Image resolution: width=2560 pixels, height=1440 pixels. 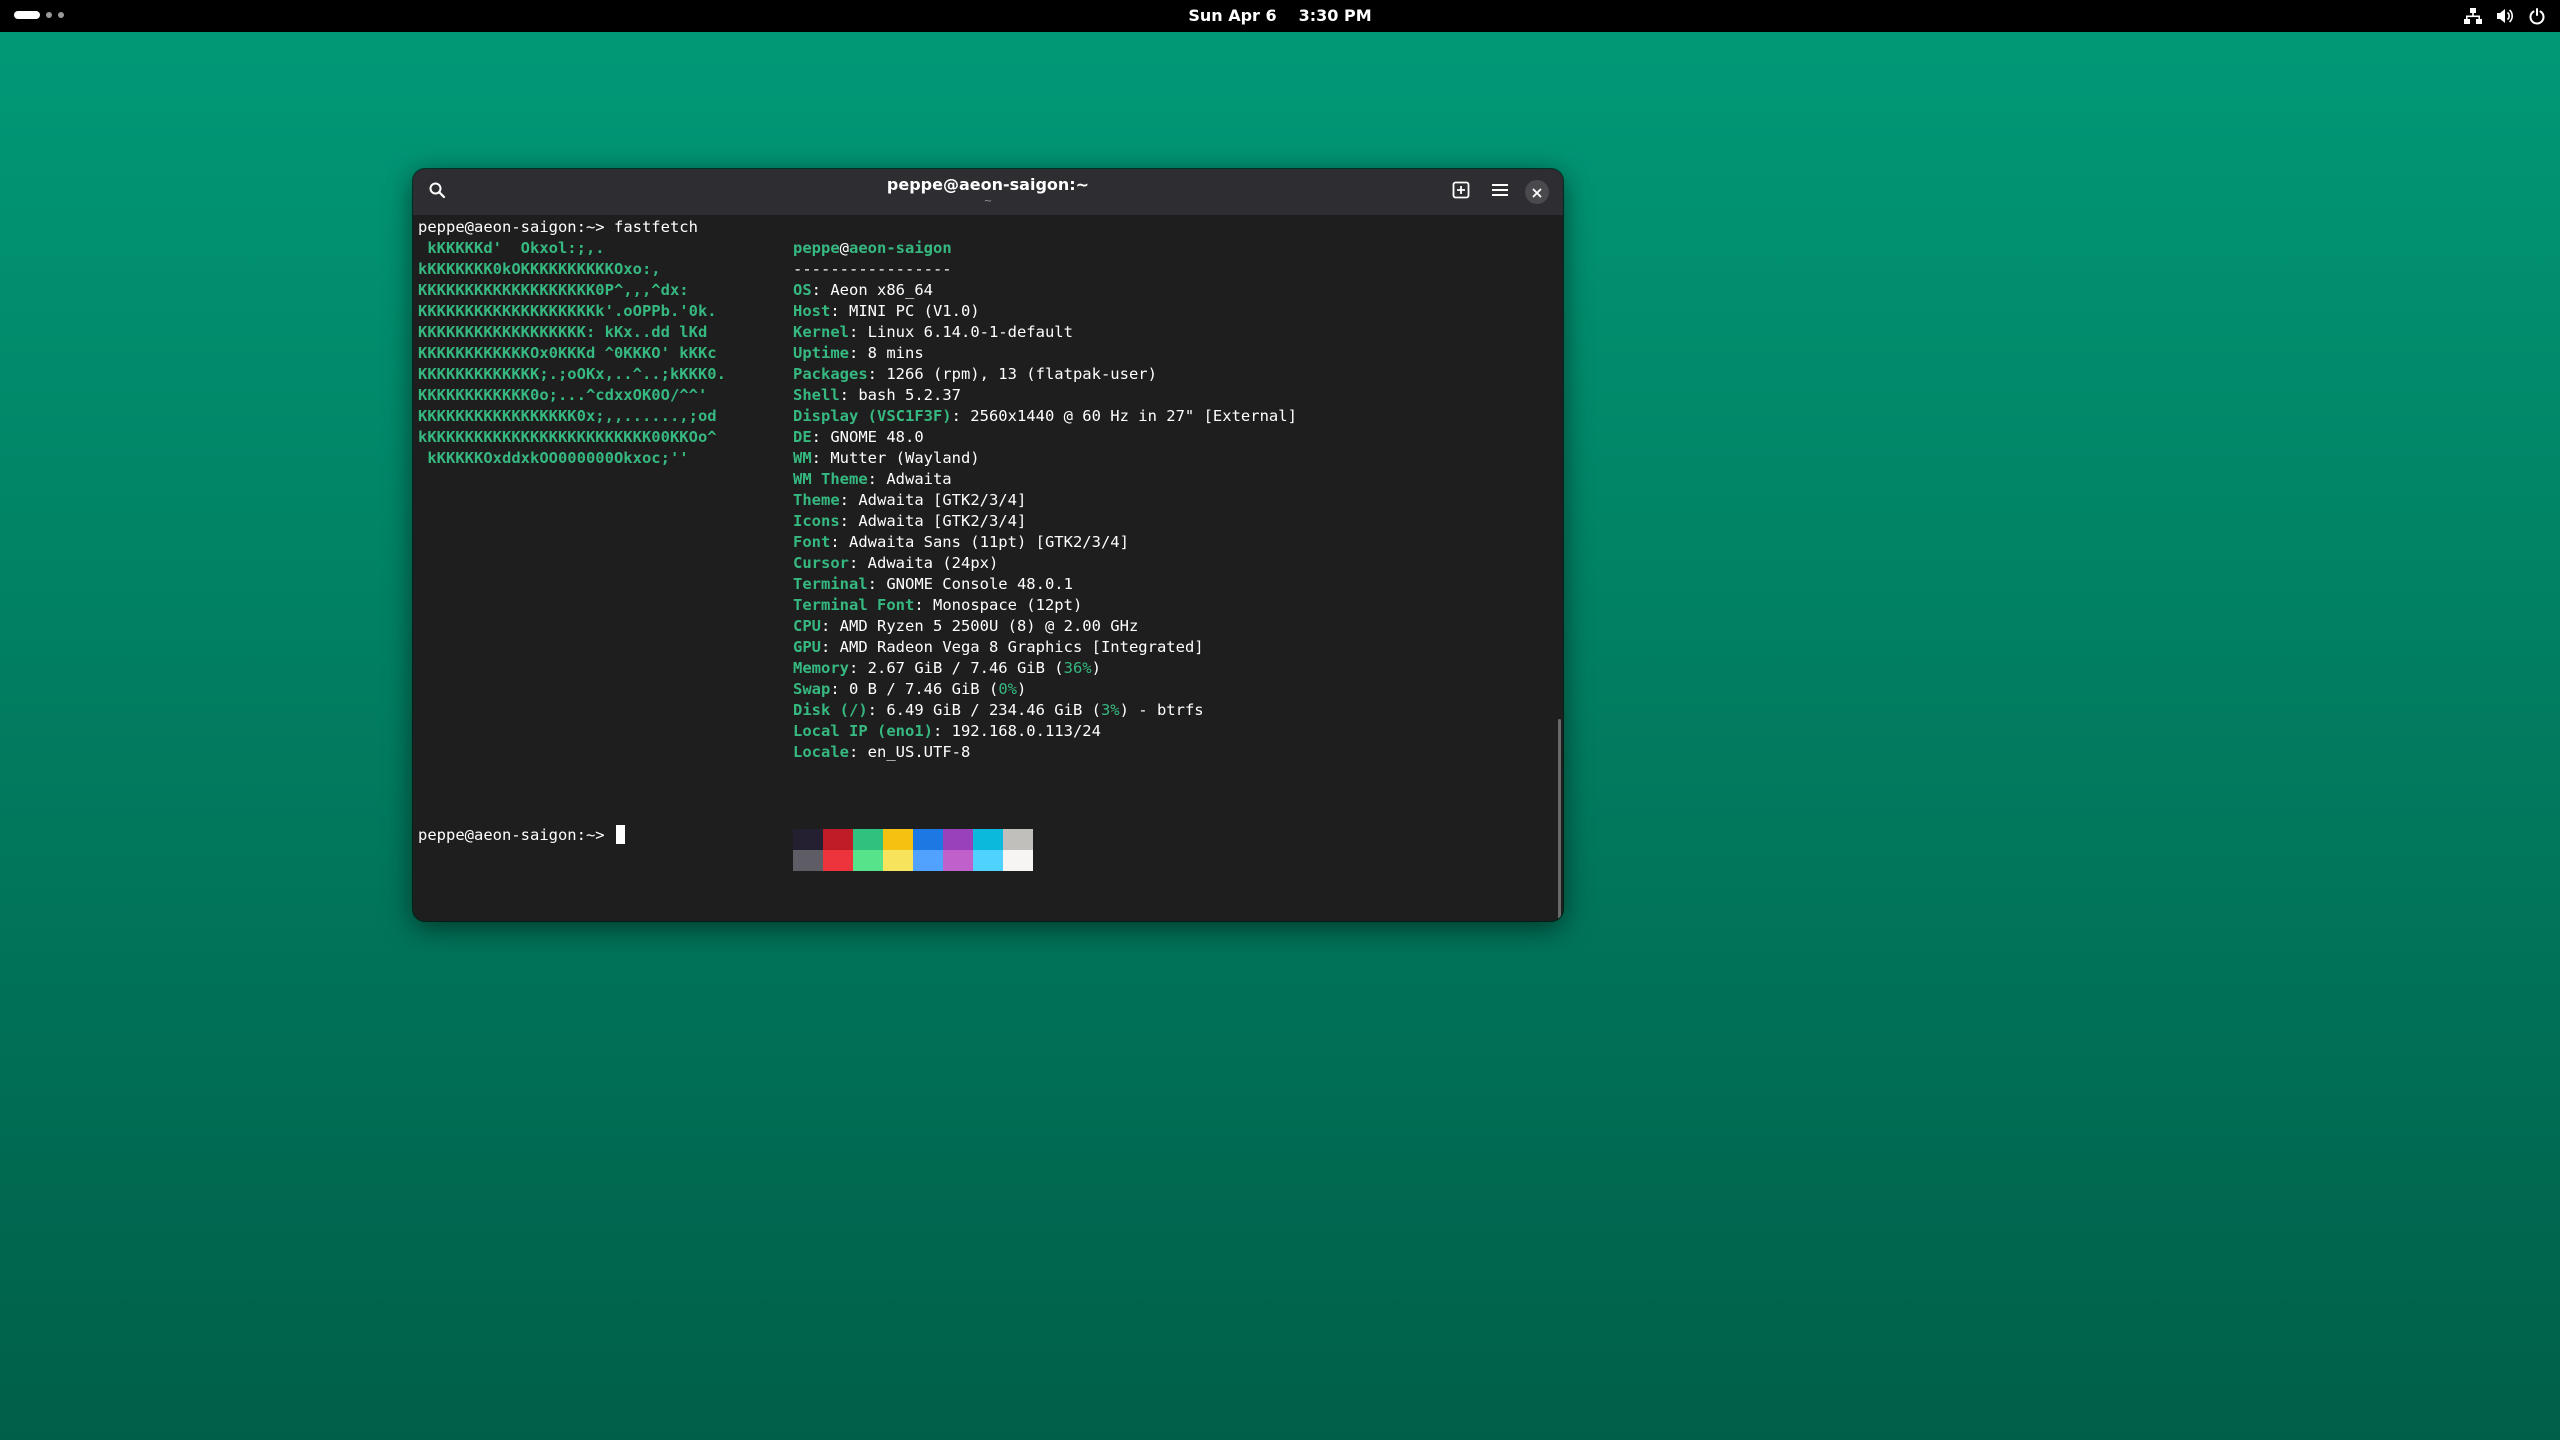 I want to click on info-value: : Aeon x86_64, so click(x=872, y=290).